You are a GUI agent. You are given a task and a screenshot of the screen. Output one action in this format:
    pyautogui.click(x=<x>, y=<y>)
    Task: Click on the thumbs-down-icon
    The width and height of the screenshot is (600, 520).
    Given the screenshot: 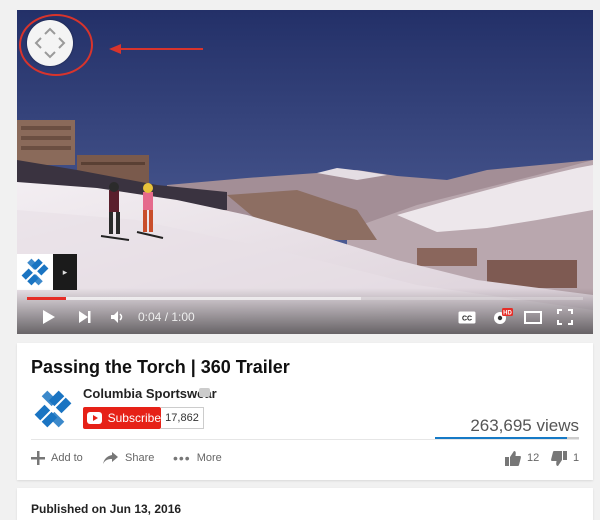 What is the action you would take?
    pyautogui.click(x=559, y=458)
    